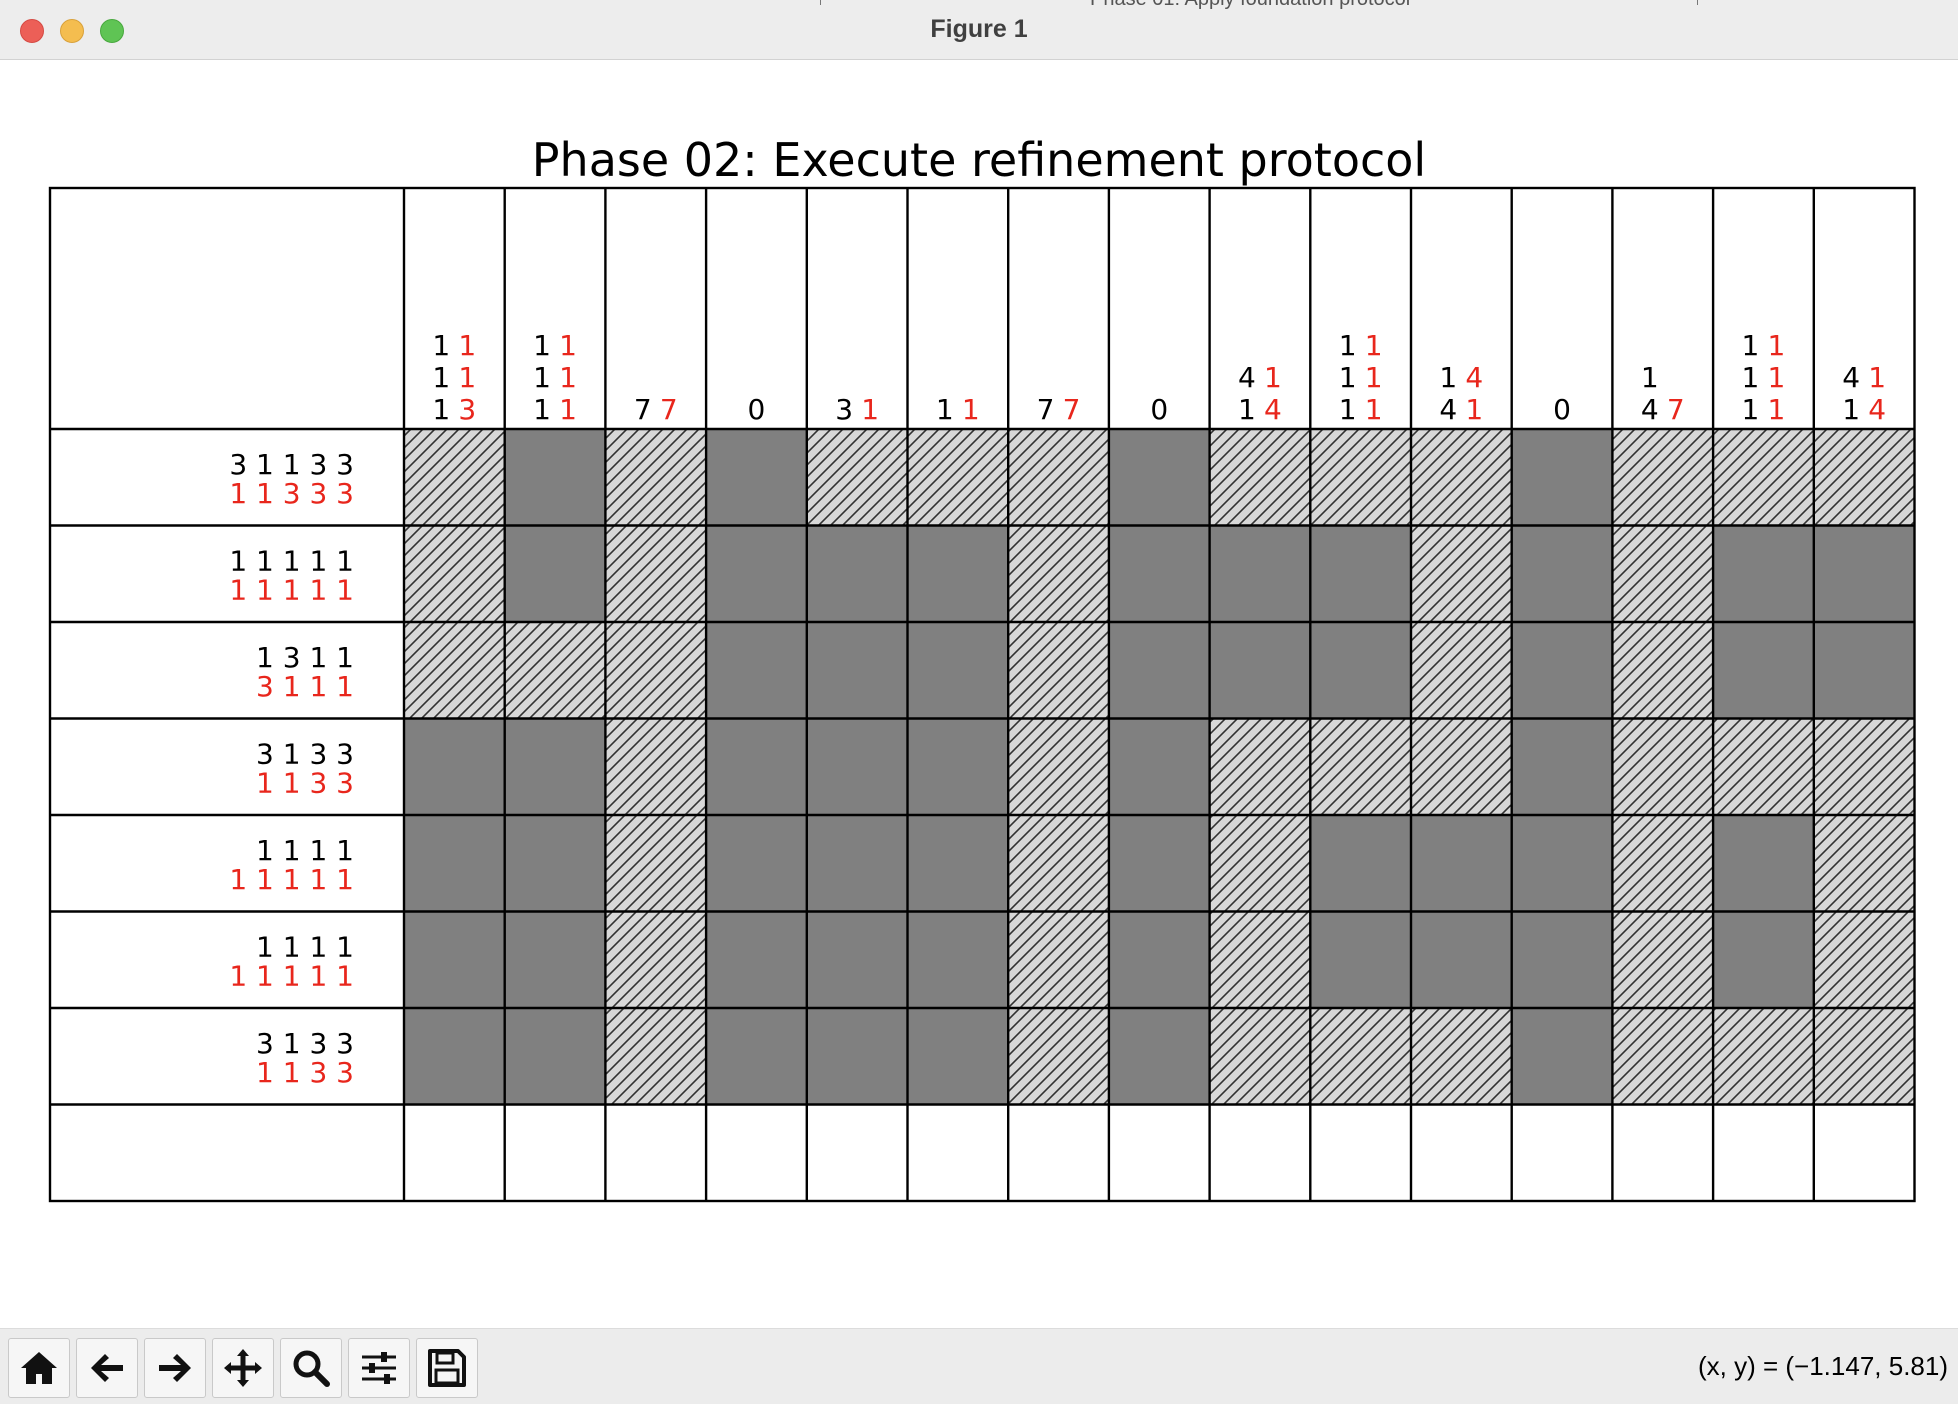 Image resolution: width=1958 pixels, height=1404 pixels. I want to click on save-button, so click(447, 1368).